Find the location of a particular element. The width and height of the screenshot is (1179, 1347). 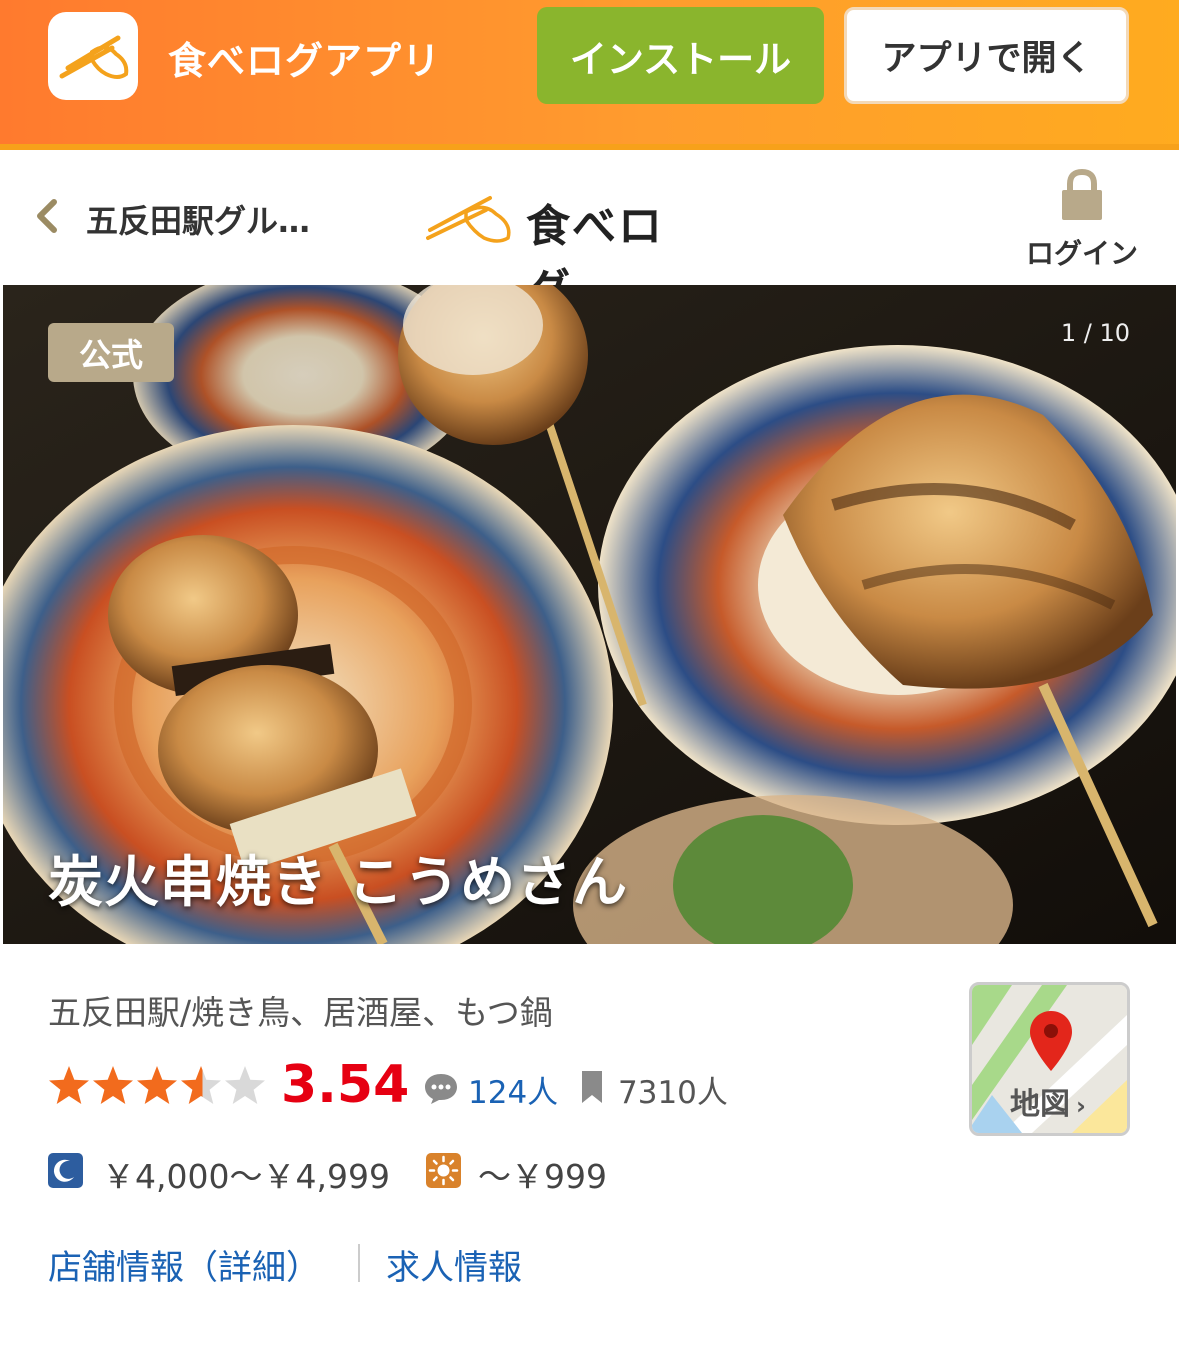

chopsticks-hand-icon is located at coordinates (468, 219).